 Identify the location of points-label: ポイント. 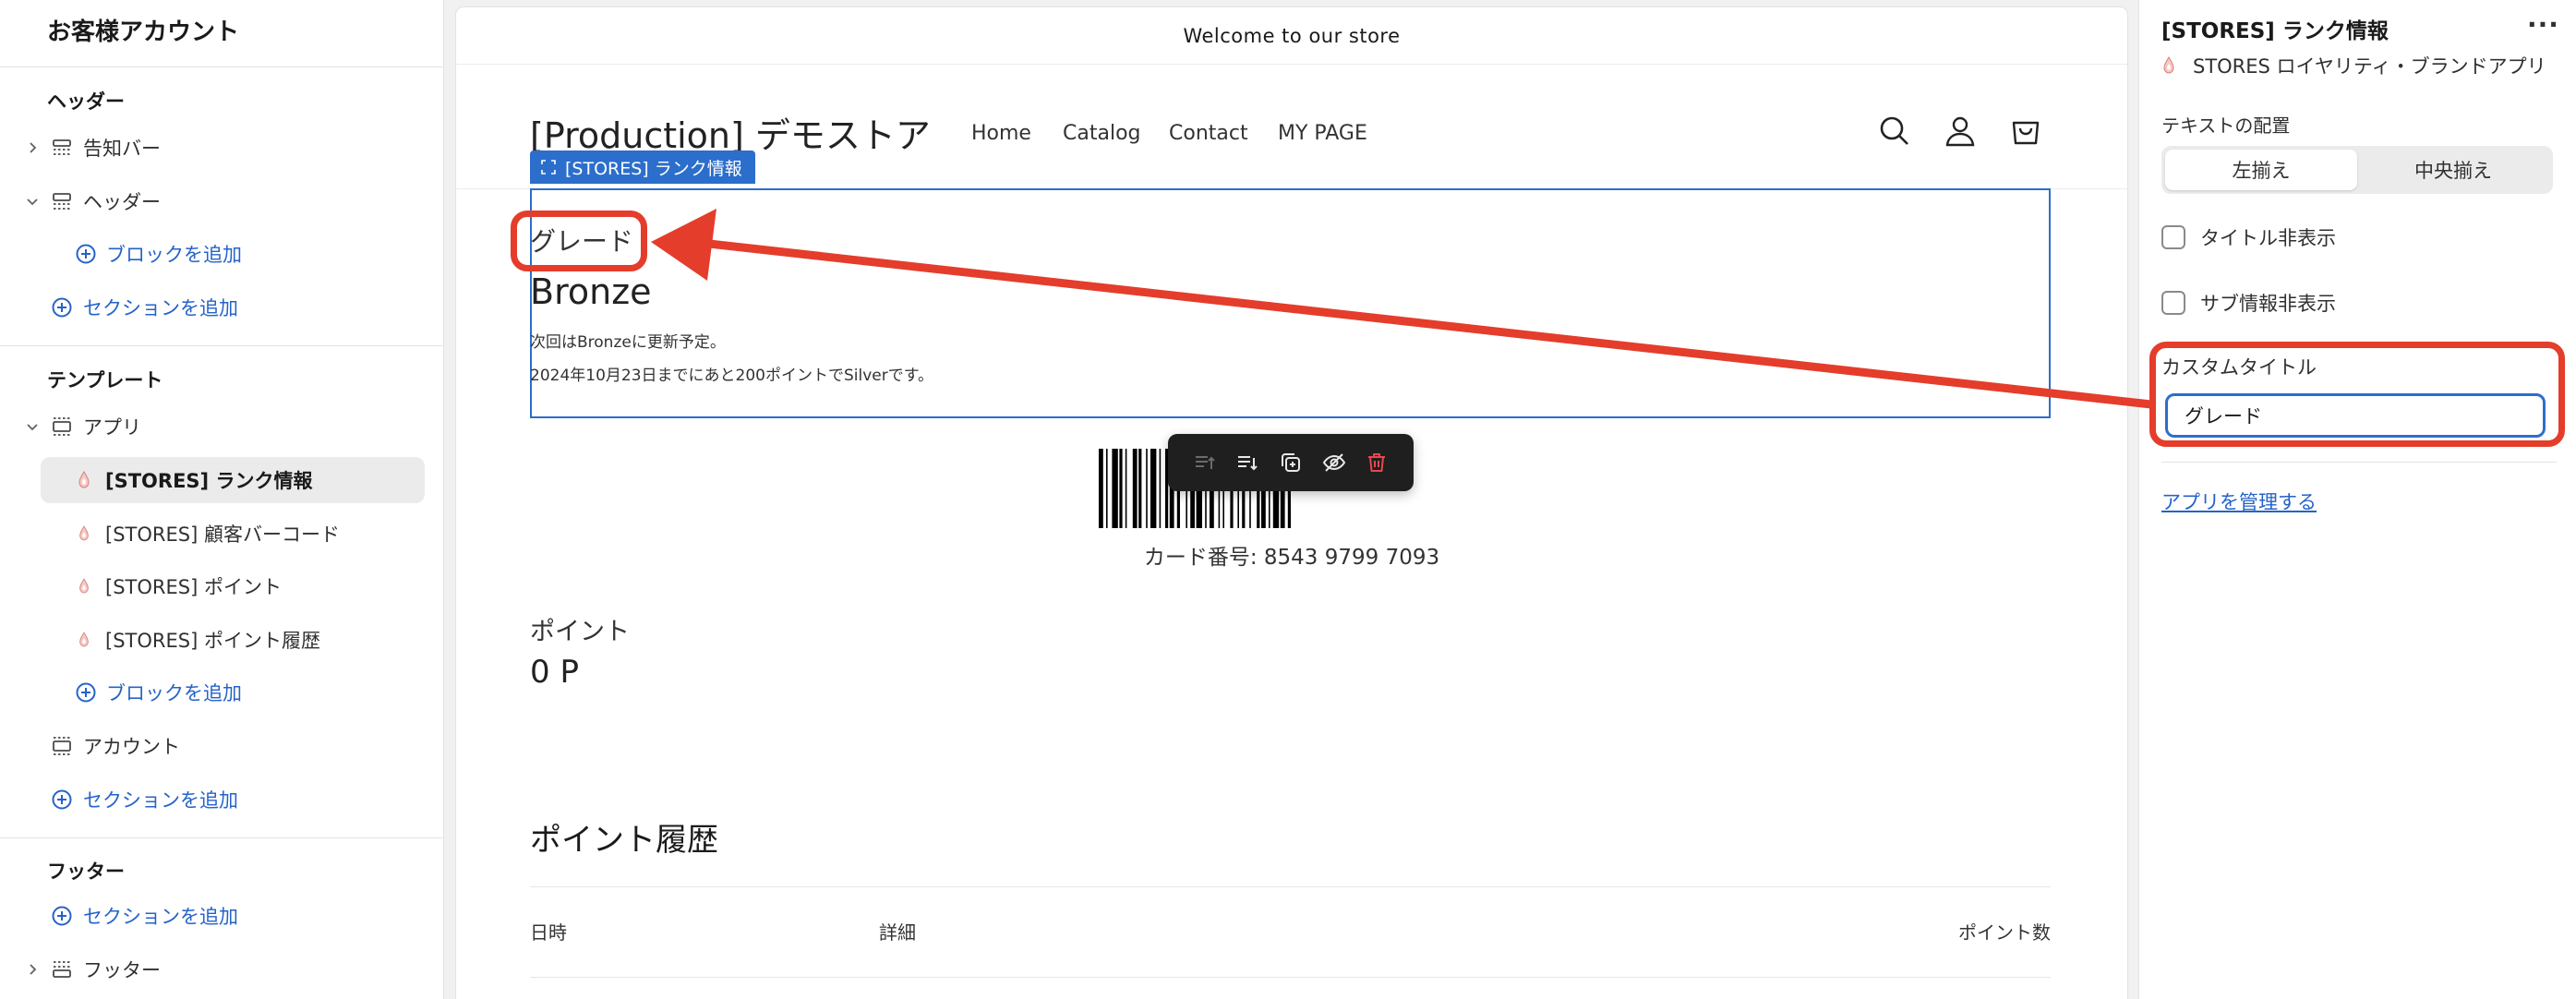
(580, 632).